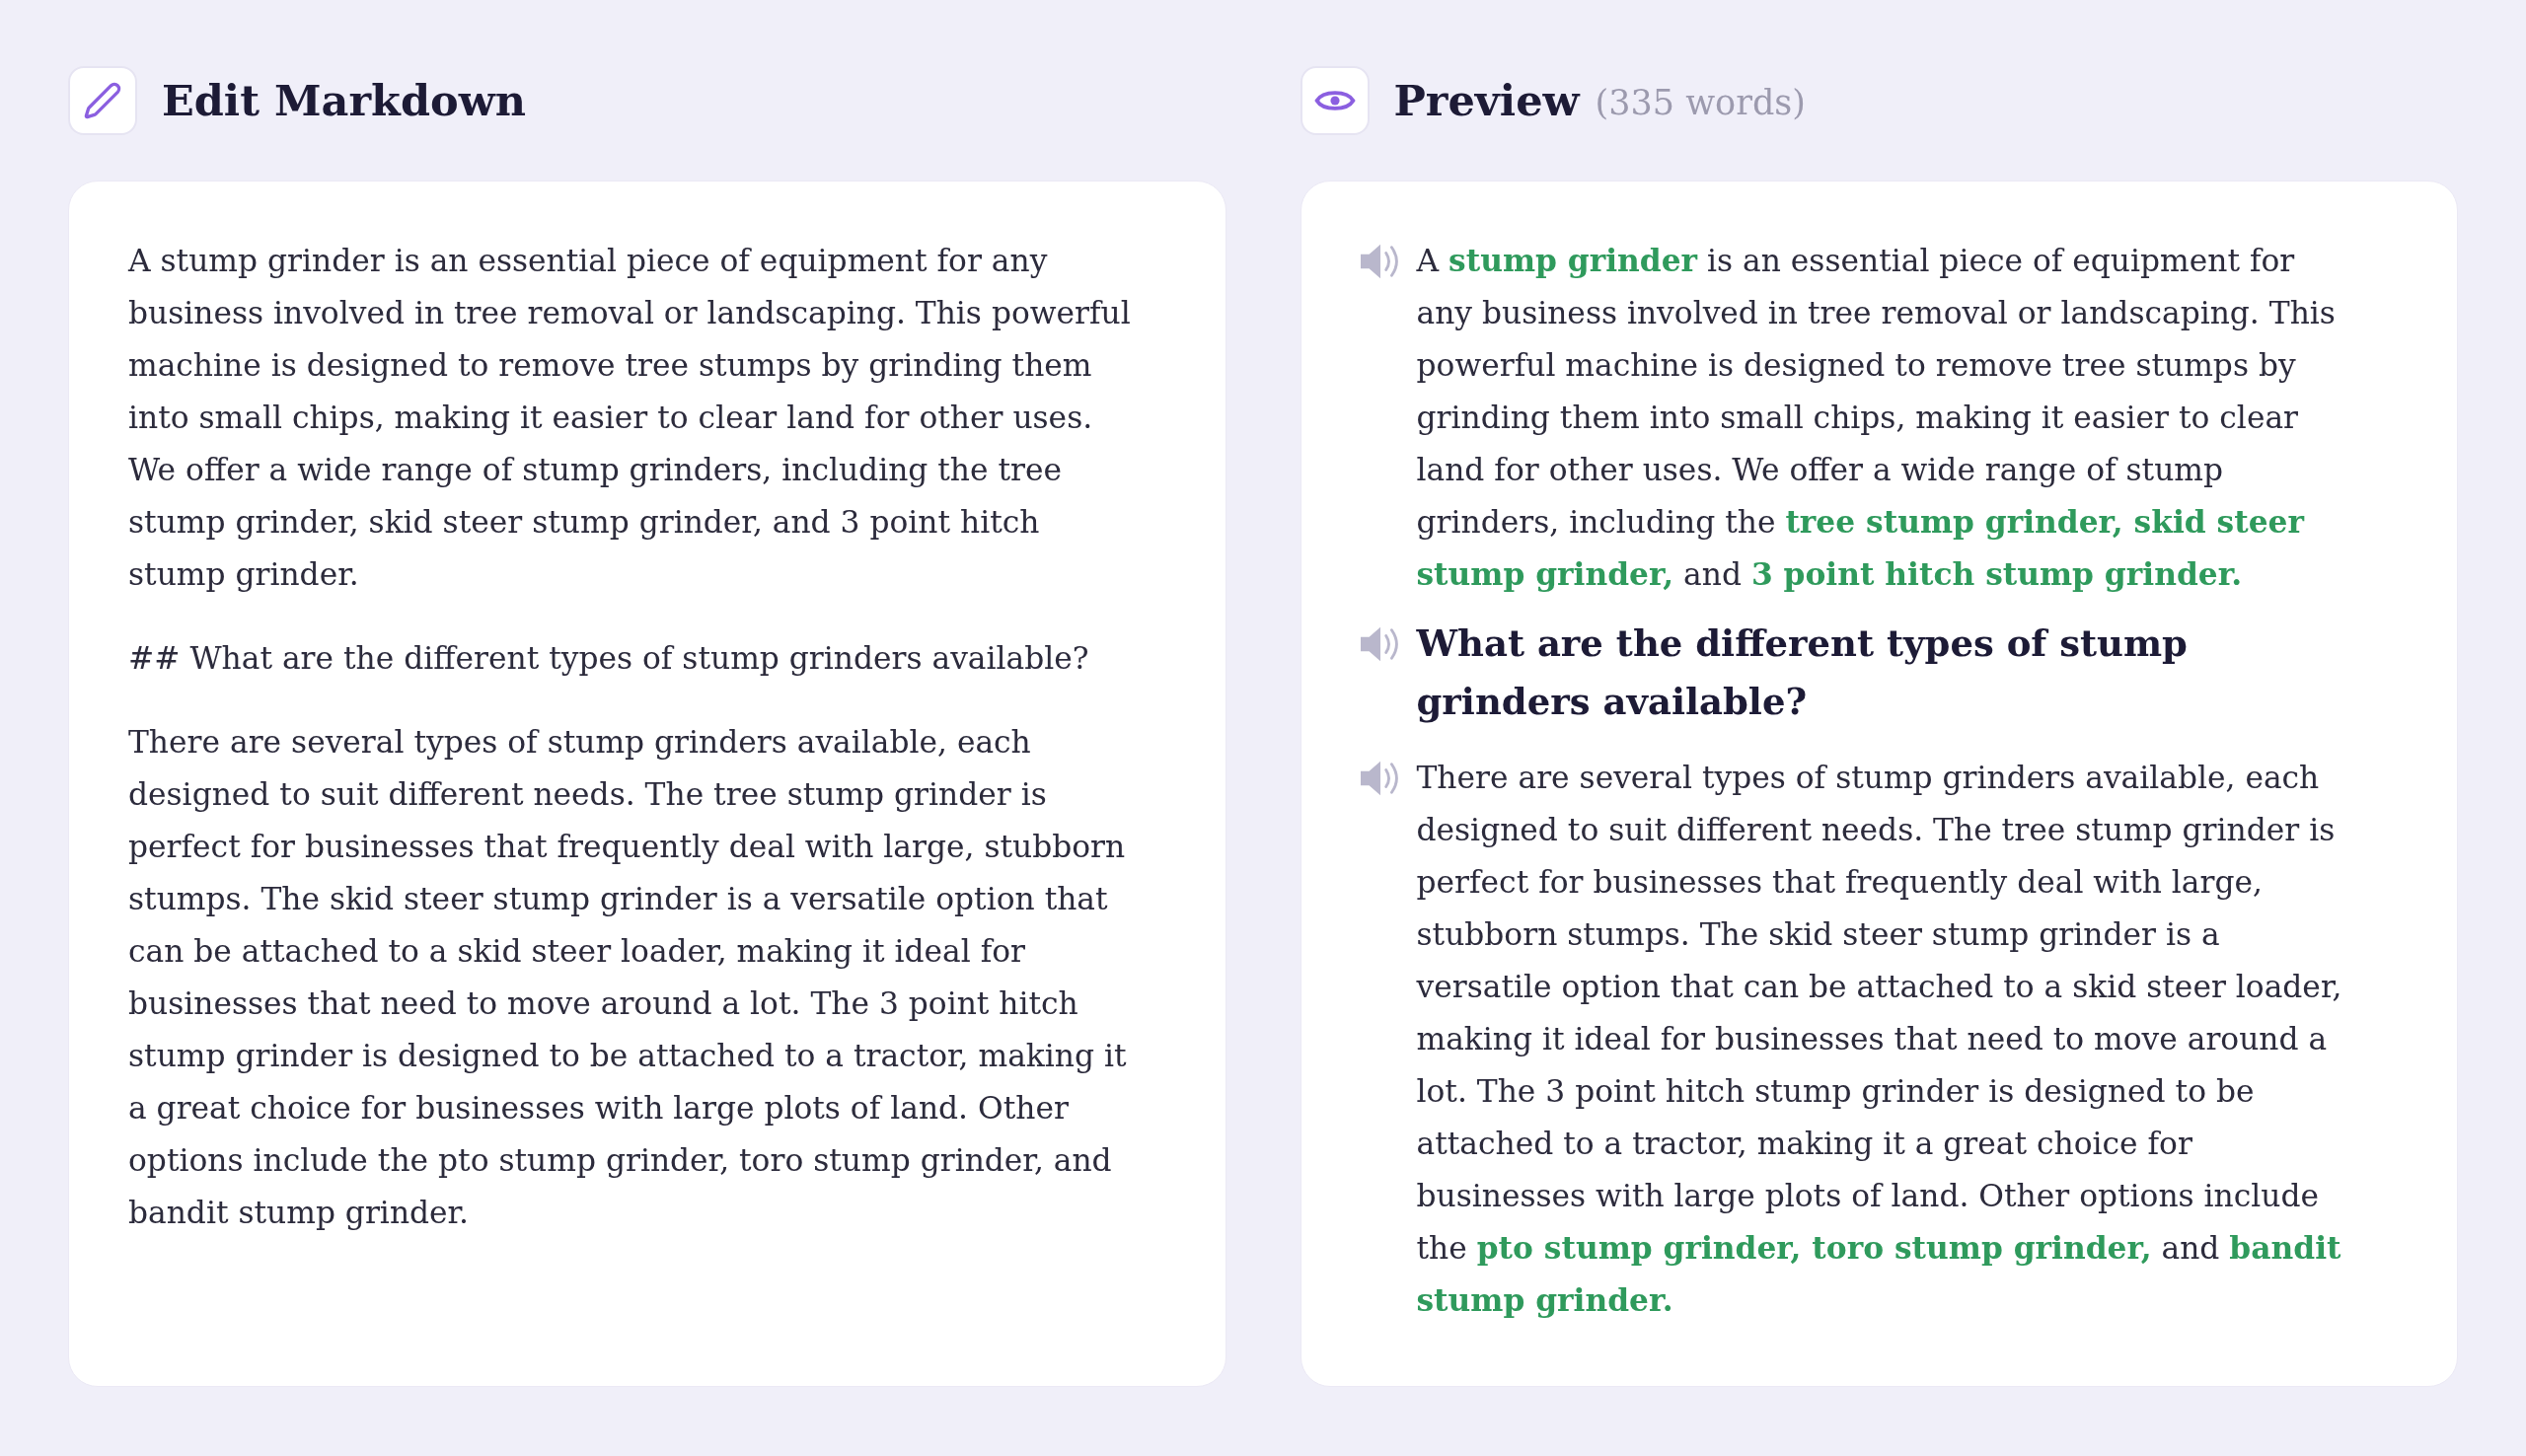  I want to click on editor-title: Edit Markdown, so click(344, 100).